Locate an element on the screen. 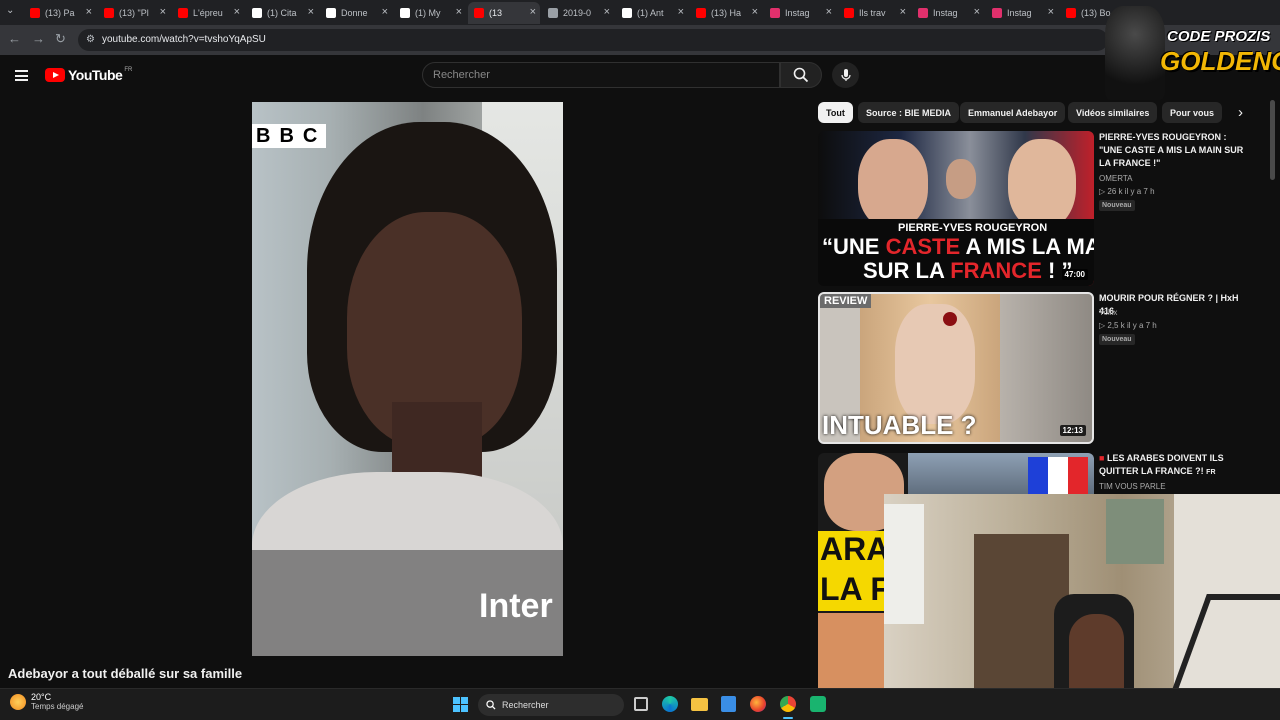  back-icon: ← is located at coordinates (14, 38).